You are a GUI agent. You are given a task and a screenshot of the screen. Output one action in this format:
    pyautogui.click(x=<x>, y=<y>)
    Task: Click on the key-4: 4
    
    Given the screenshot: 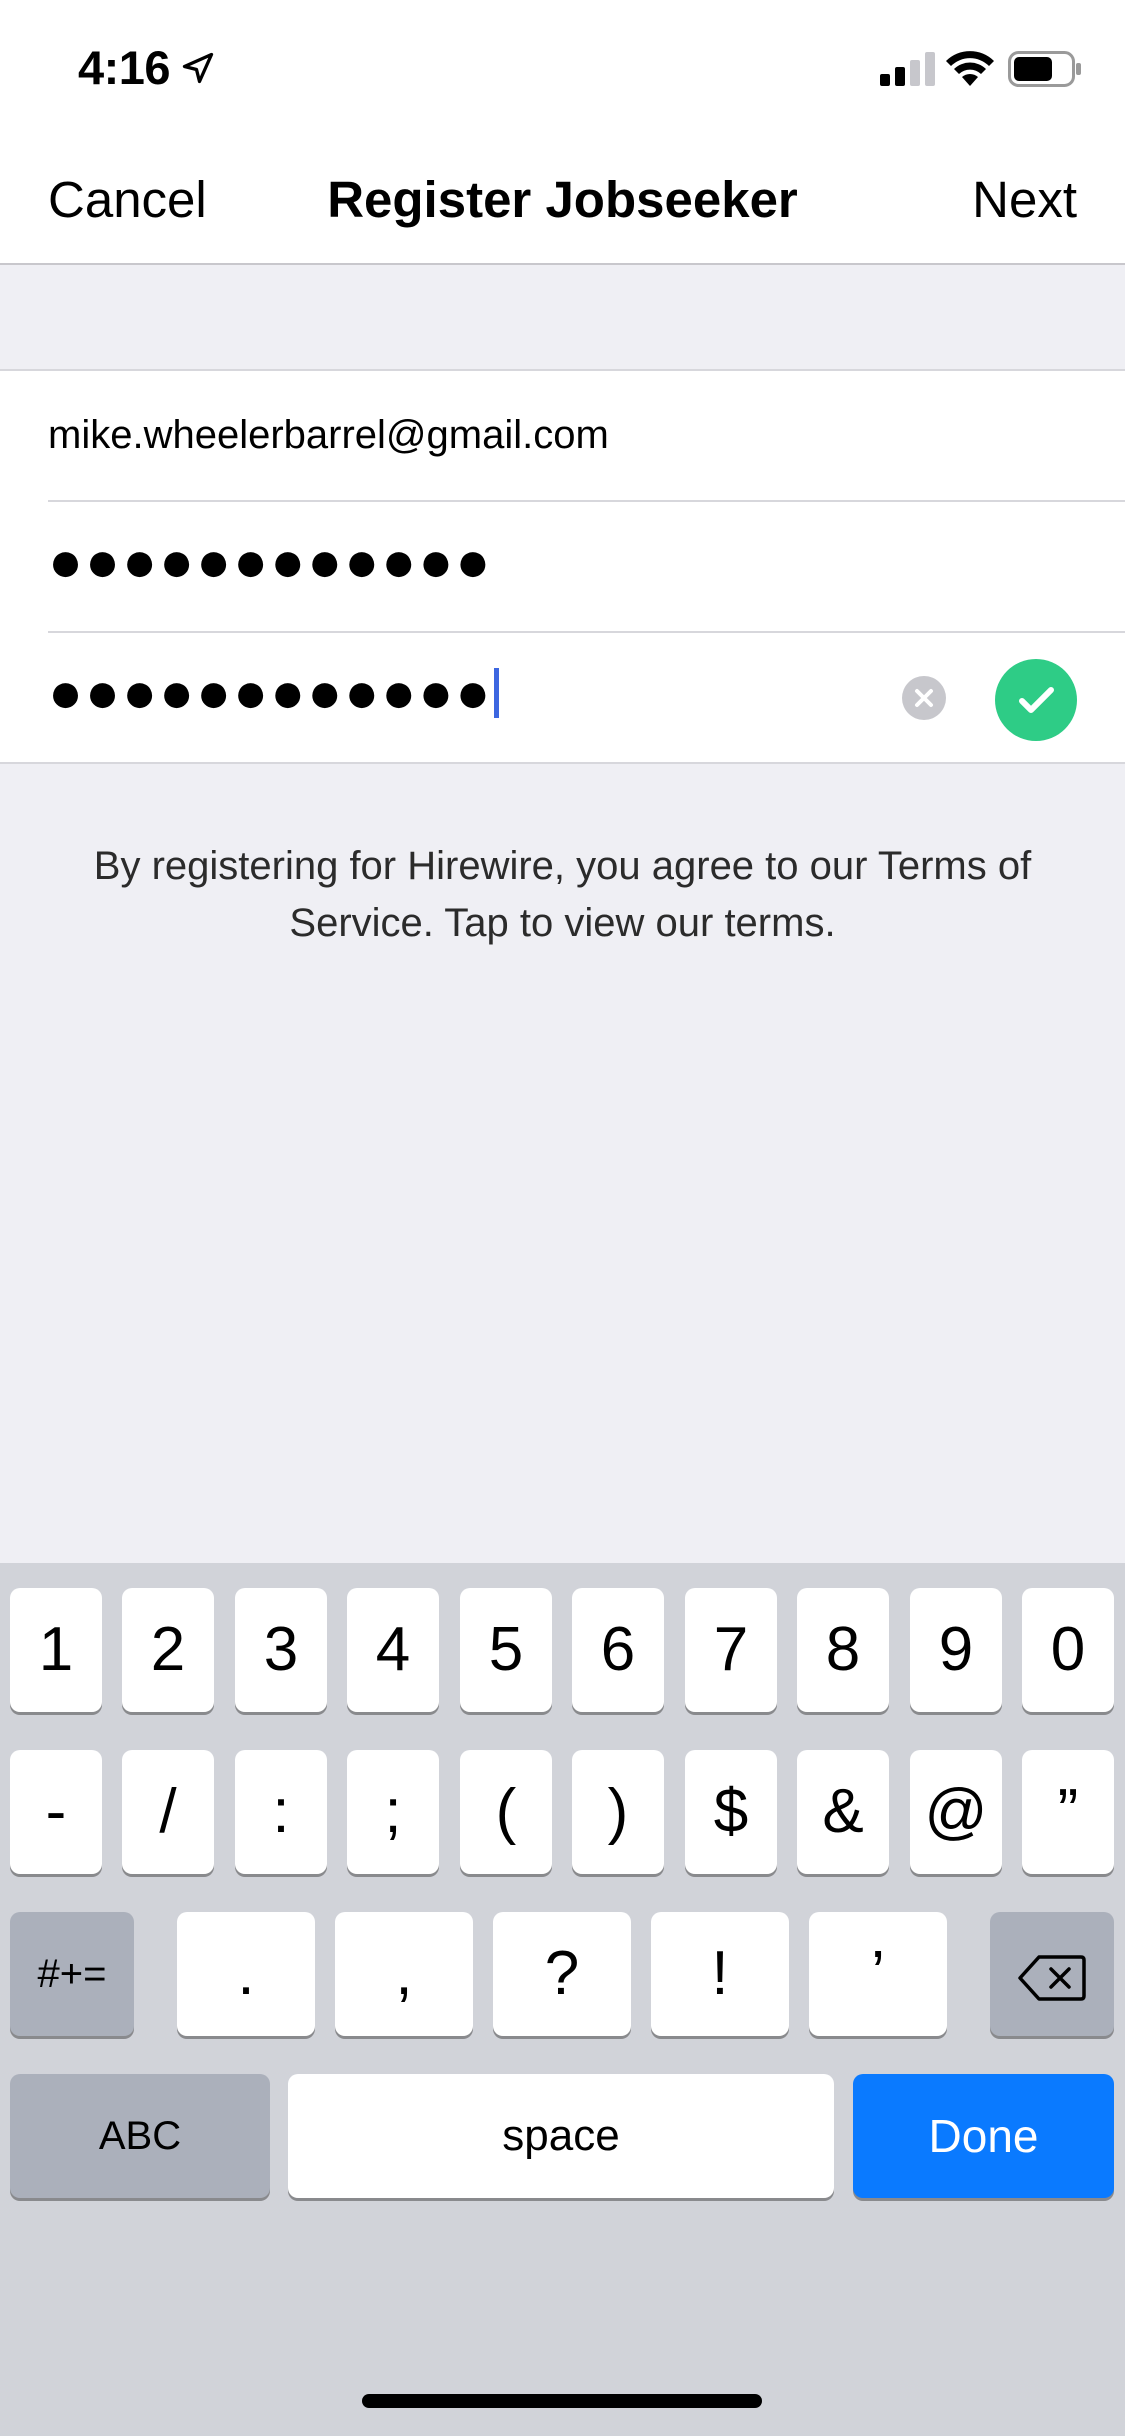 What is the action you would take?
    pyautogui.click(x=393, y=1650)
    